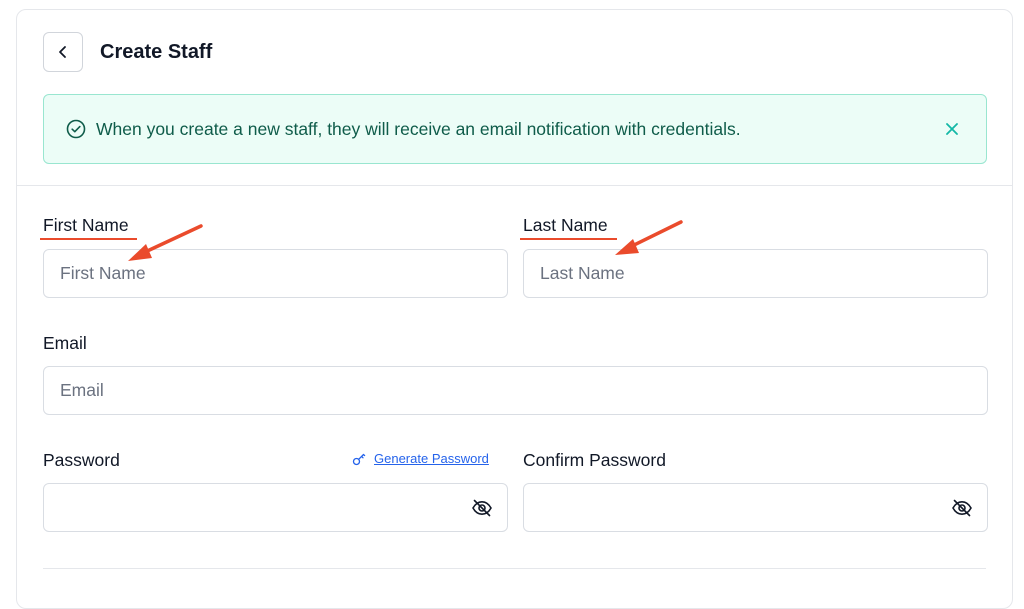 The height and width of the screenshot is (609, 1024). I want to click on first-name-input, so click(275, 273).